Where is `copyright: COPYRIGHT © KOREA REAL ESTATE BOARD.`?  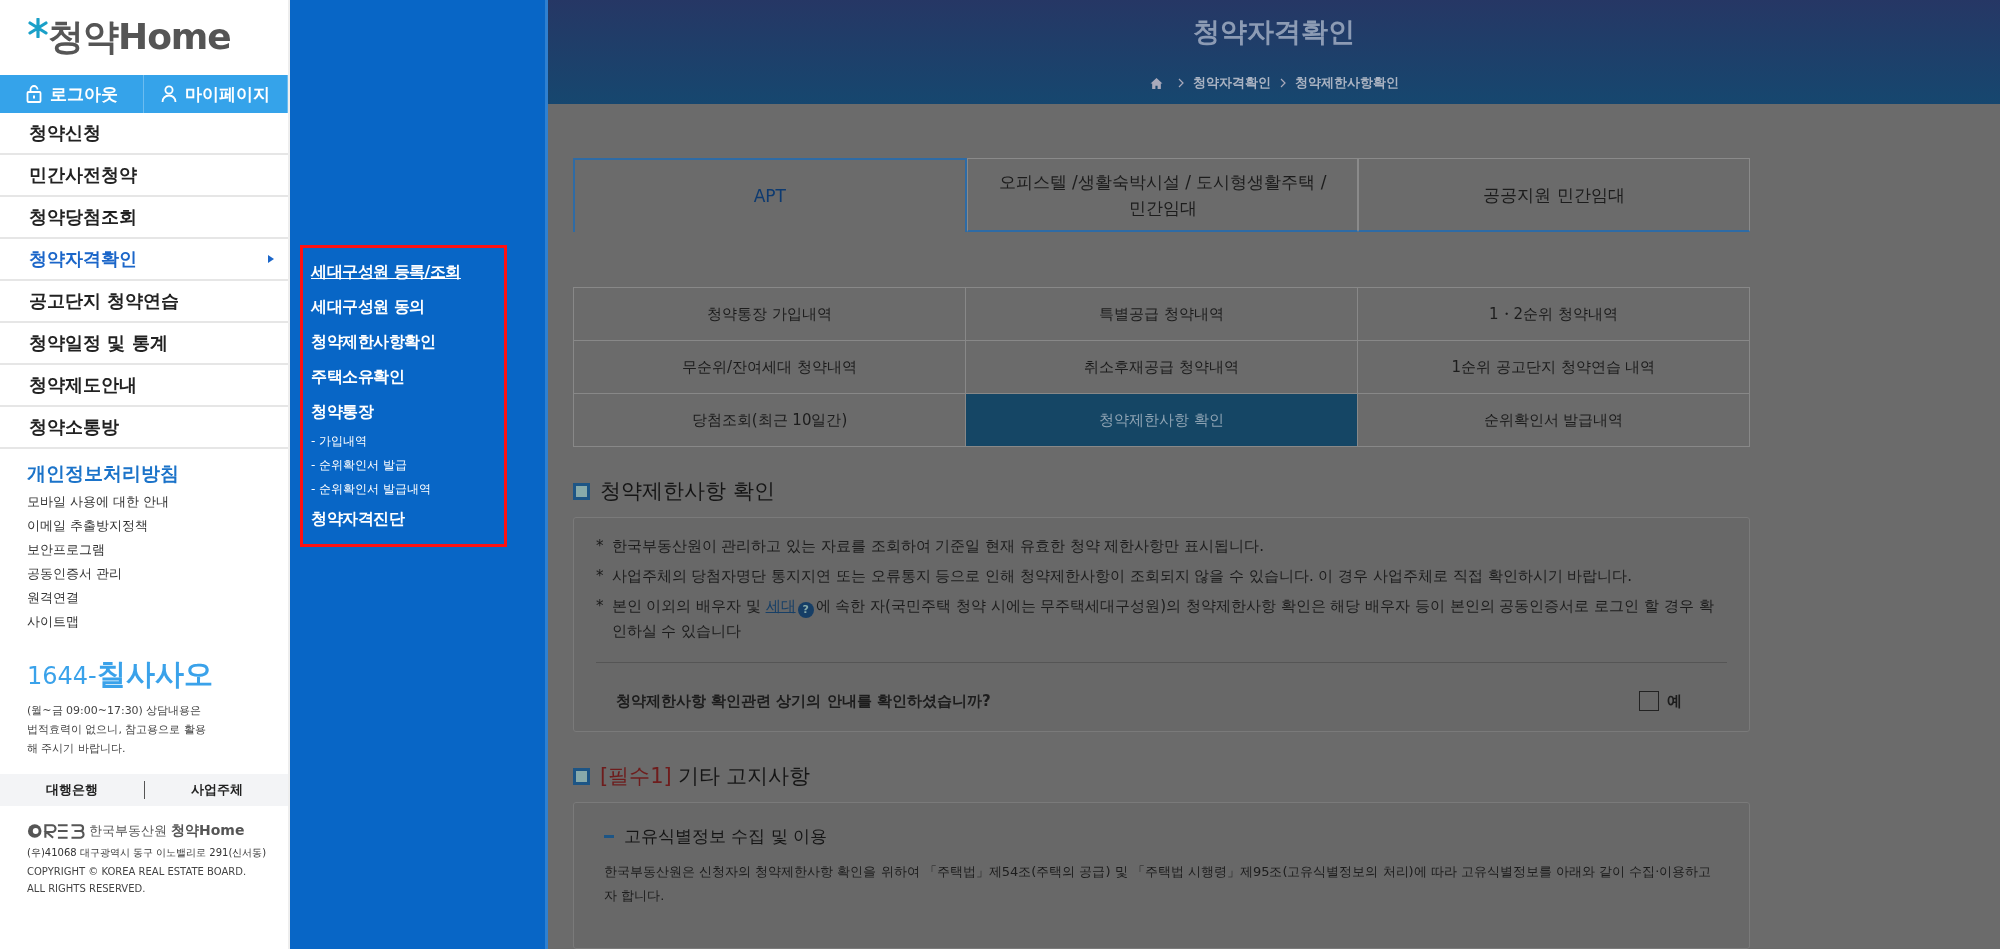 copyright: COPYRIGHT © KOREA REAL ESTATE BOARD. is located at coordinates (137, 871).